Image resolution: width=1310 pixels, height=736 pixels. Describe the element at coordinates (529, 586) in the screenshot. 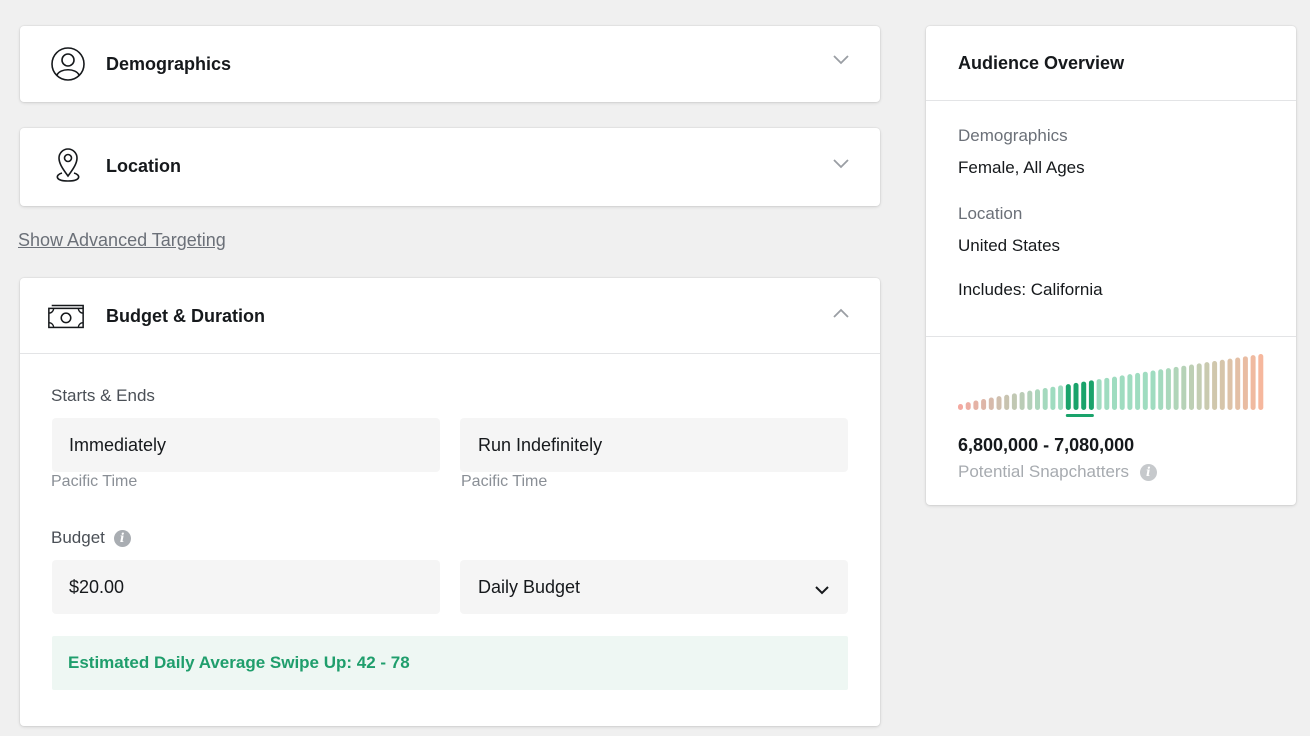

I see `budget-type-value: Daily Budget` at that location.